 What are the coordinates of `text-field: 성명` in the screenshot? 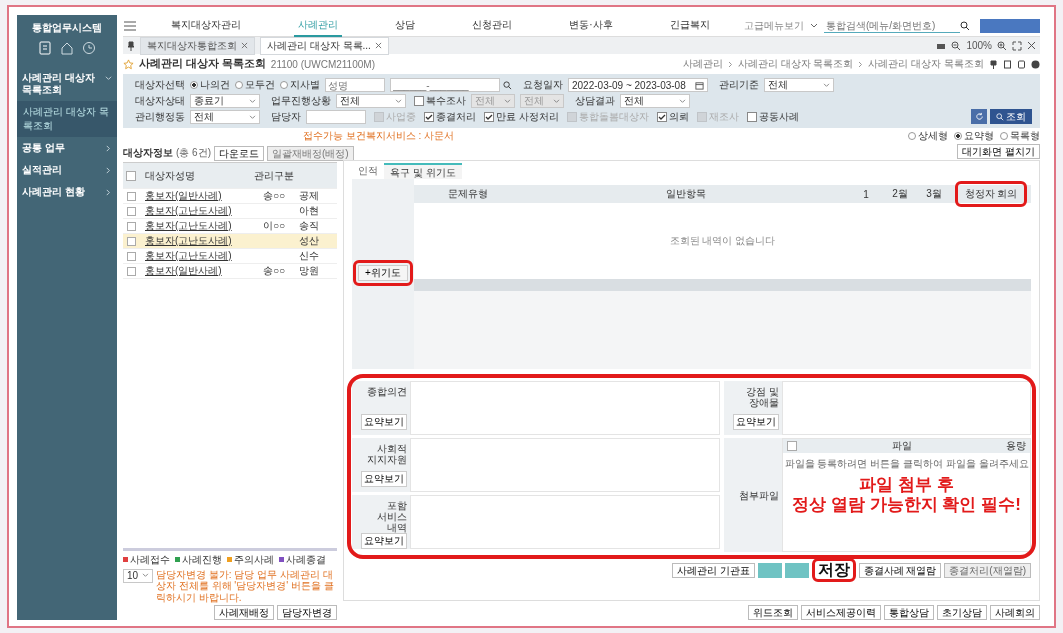 It's located at (355, 85).